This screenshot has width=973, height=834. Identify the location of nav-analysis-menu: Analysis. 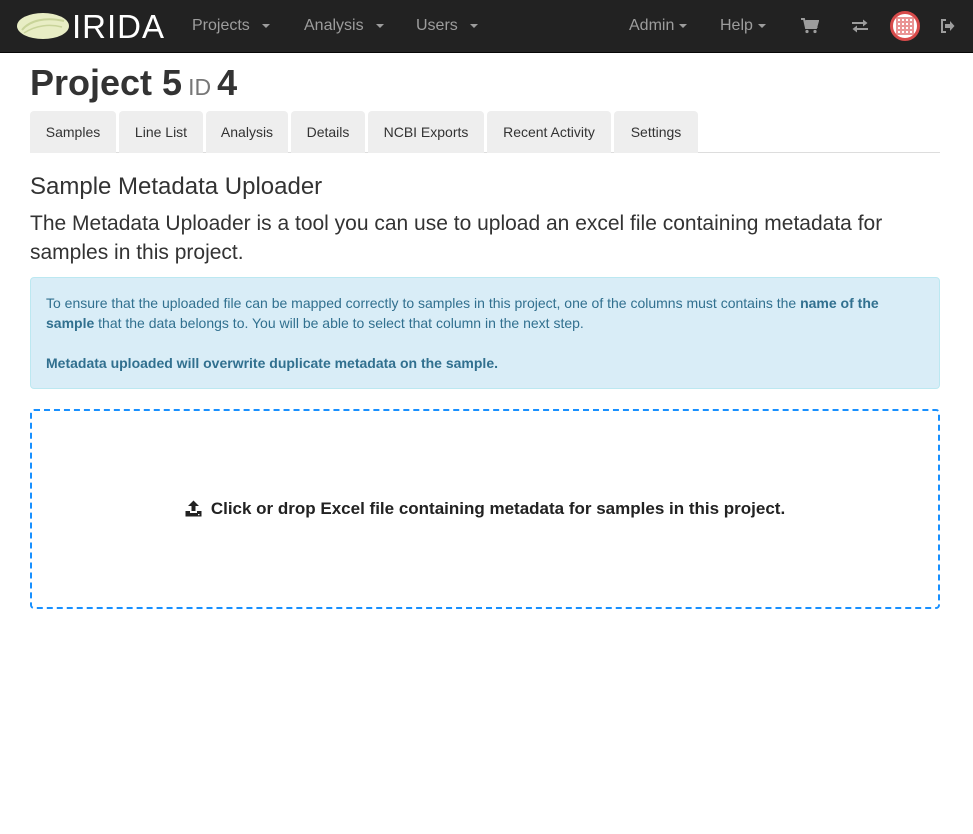
(344, 26).